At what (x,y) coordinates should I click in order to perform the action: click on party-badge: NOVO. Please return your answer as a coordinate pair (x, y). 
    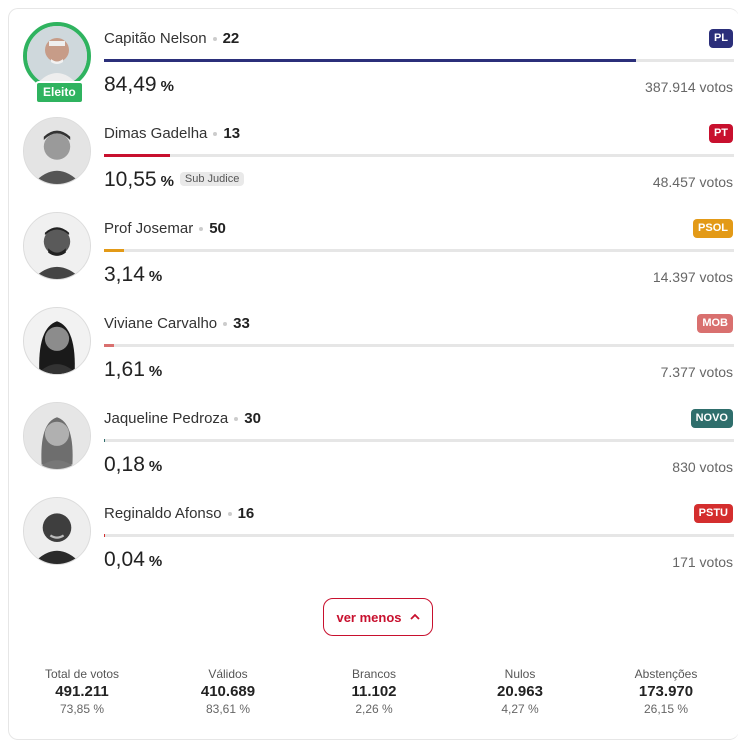
    Looking at the image, I should click on (711, 418).